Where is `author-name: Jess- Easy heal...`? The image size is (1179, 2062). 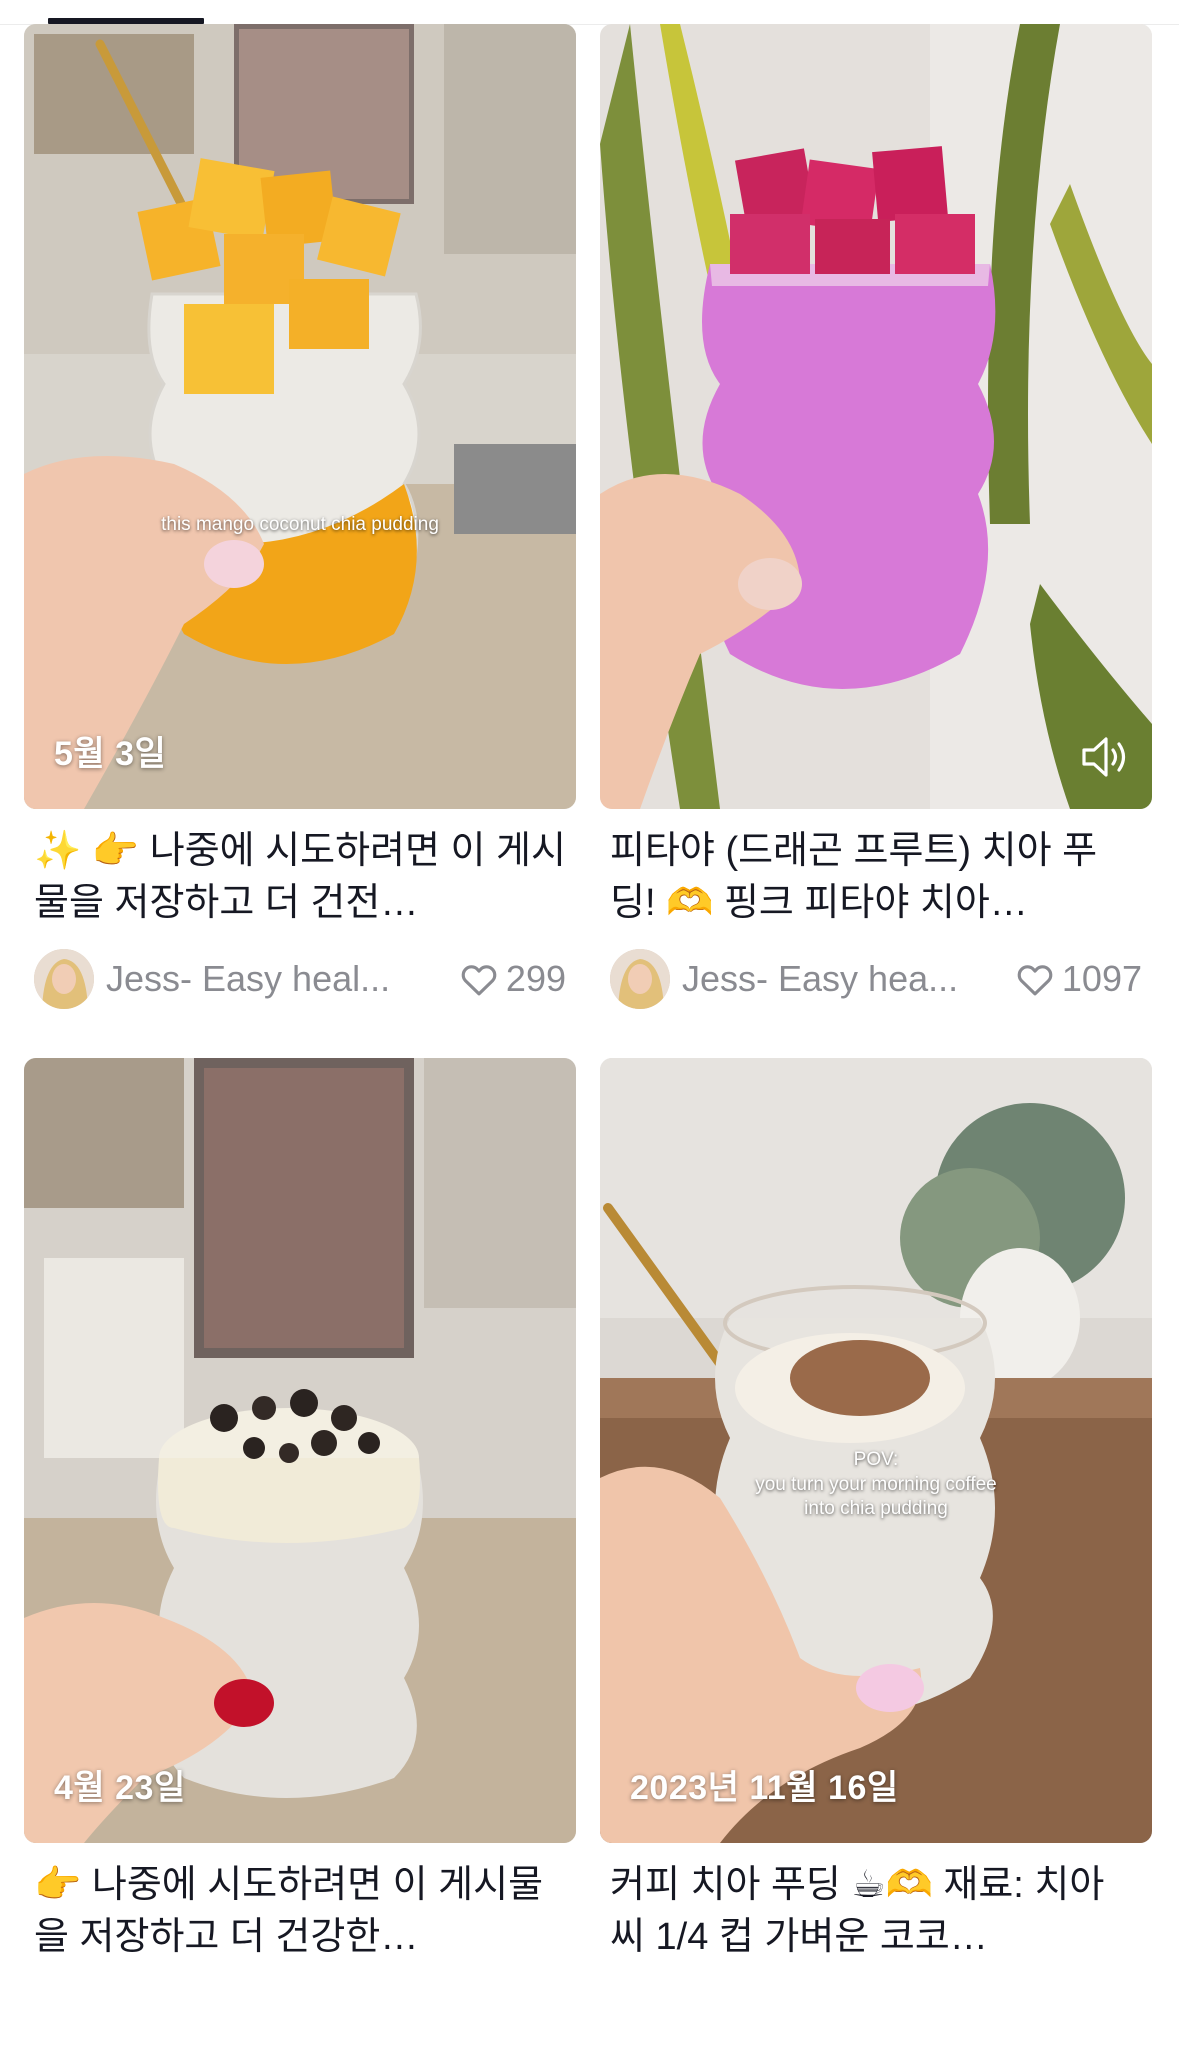
author-name: Jess- Easy heal... is located at coordinates (256, 979).